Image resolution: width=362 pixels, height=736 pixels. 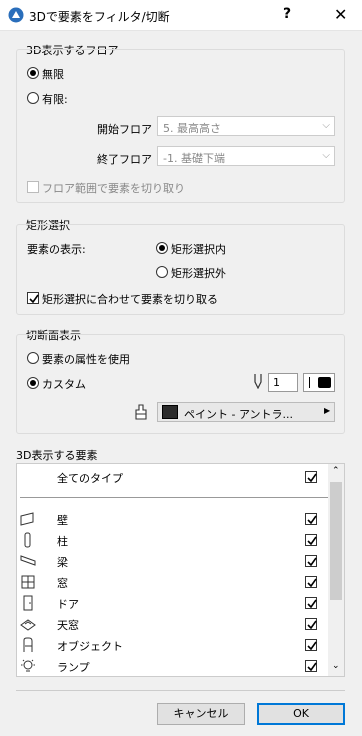 What do you see at coordinates (73, 667) in the screenshot?
I see `list-item-label: ランプ` at bounding box center [73, 667].